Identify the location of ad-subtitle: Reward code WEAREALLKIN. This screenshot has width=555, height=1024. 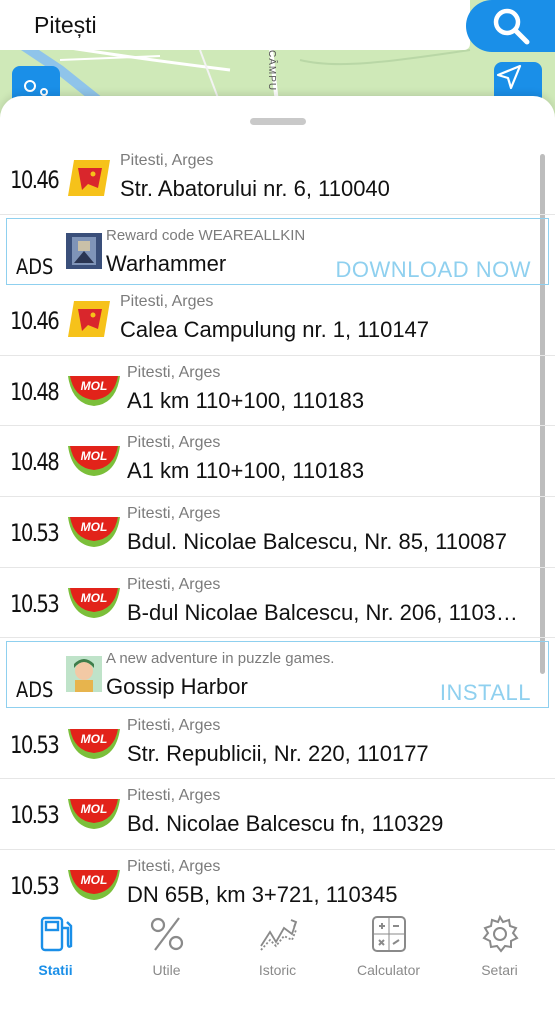
(206, 235).